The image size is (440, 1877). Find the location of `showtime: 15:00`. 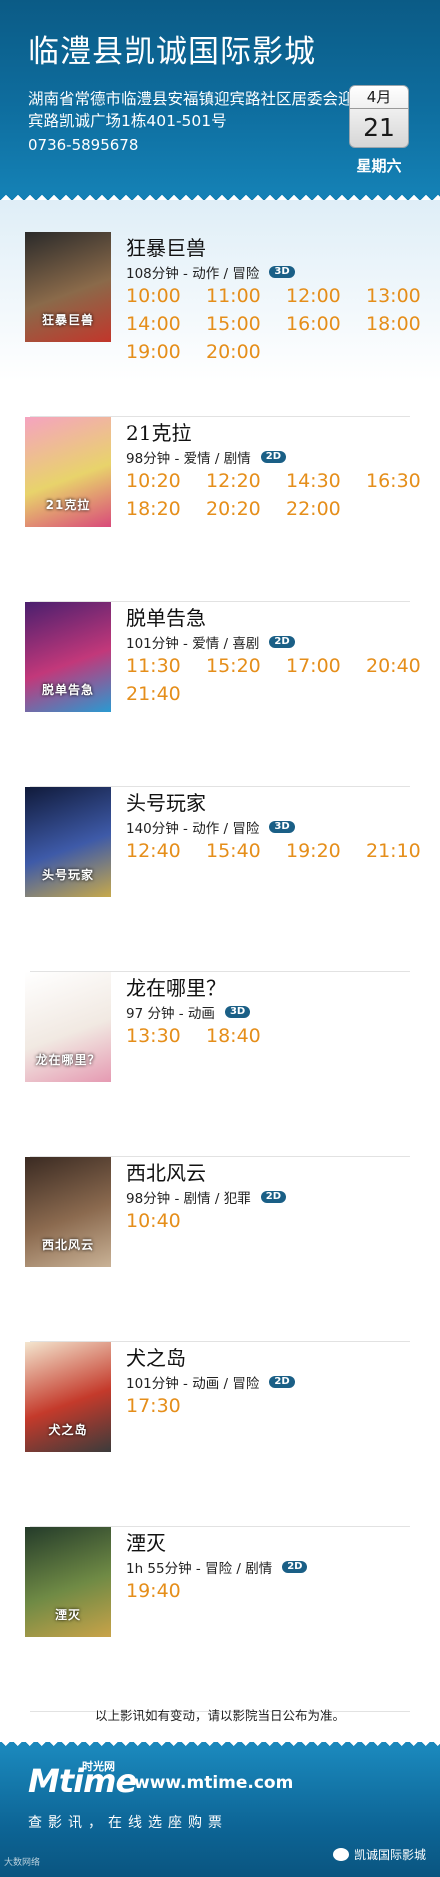

showtime: 15:00 is located at coordinates (246, 324).